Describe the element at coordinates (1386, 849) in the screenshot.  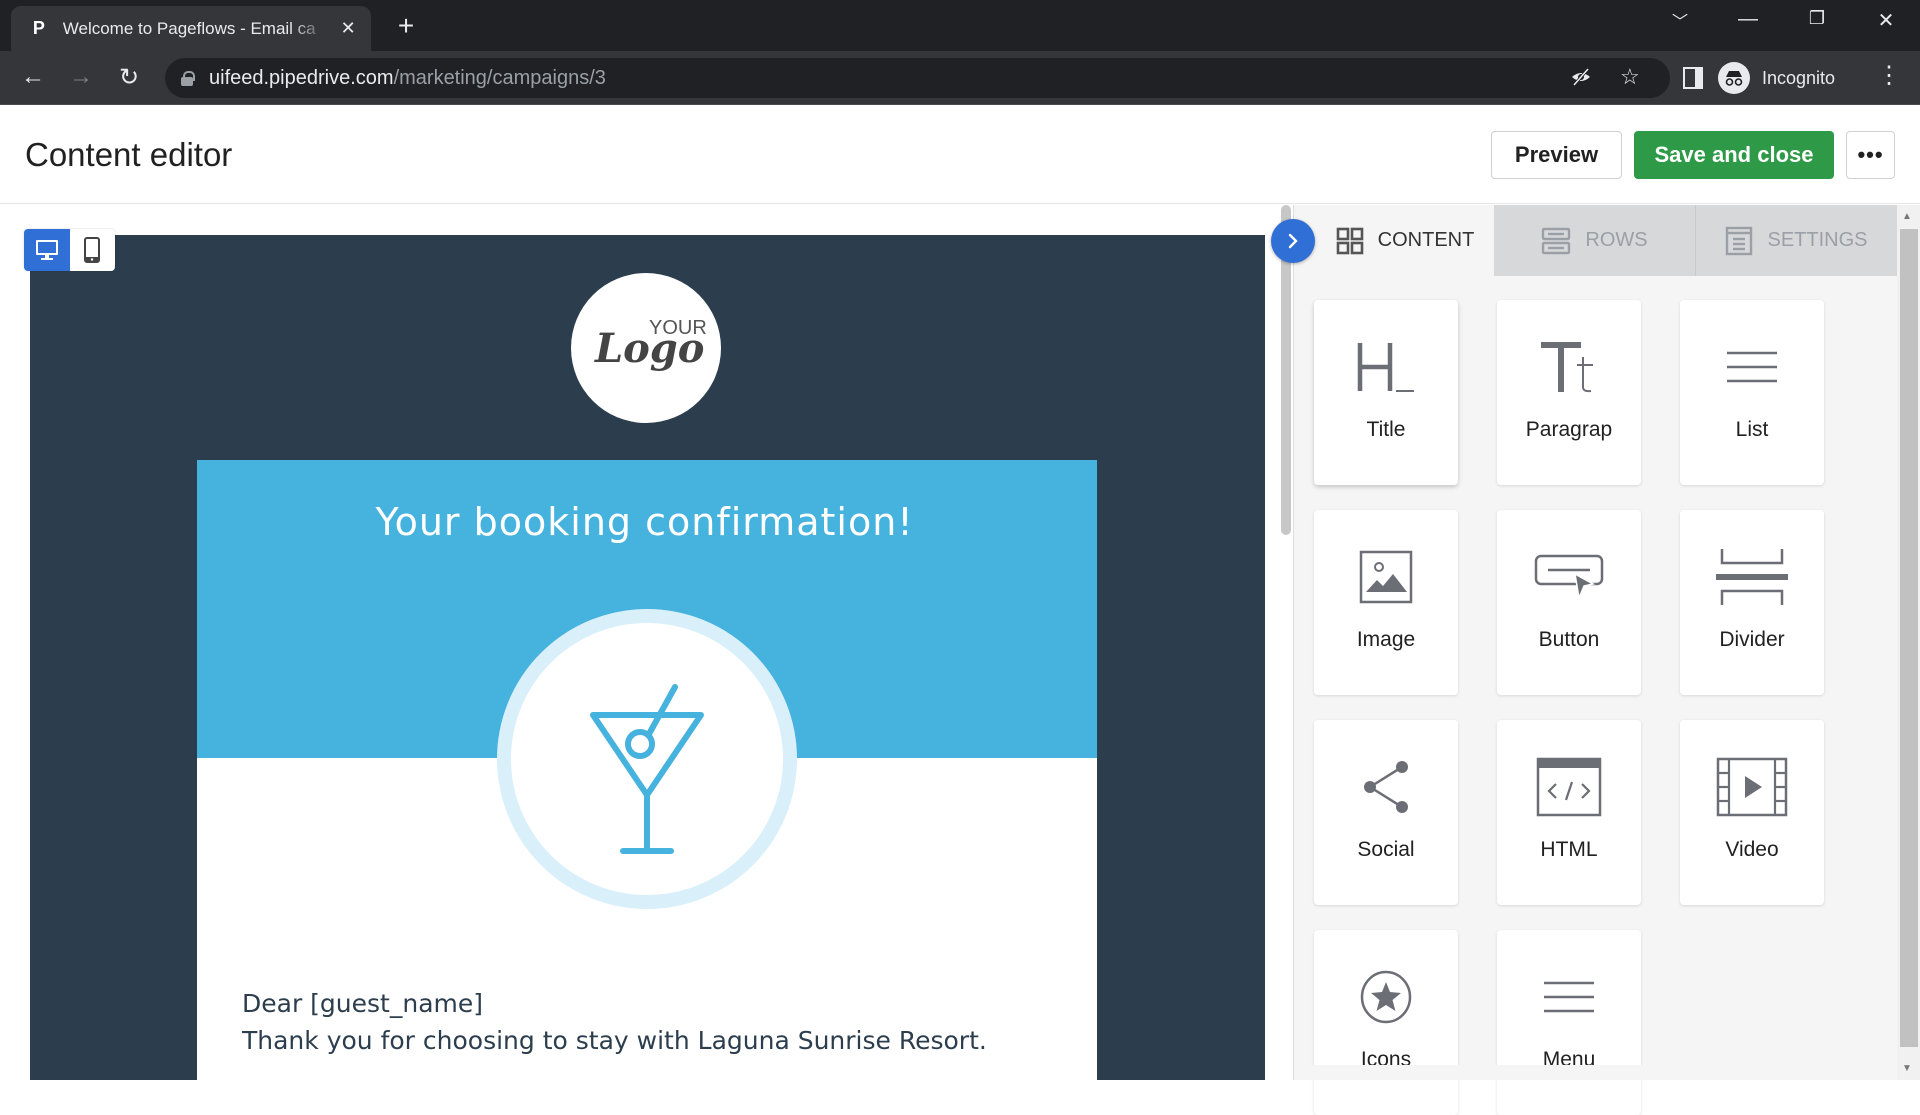
I see `block-social-label: Social` at that location.